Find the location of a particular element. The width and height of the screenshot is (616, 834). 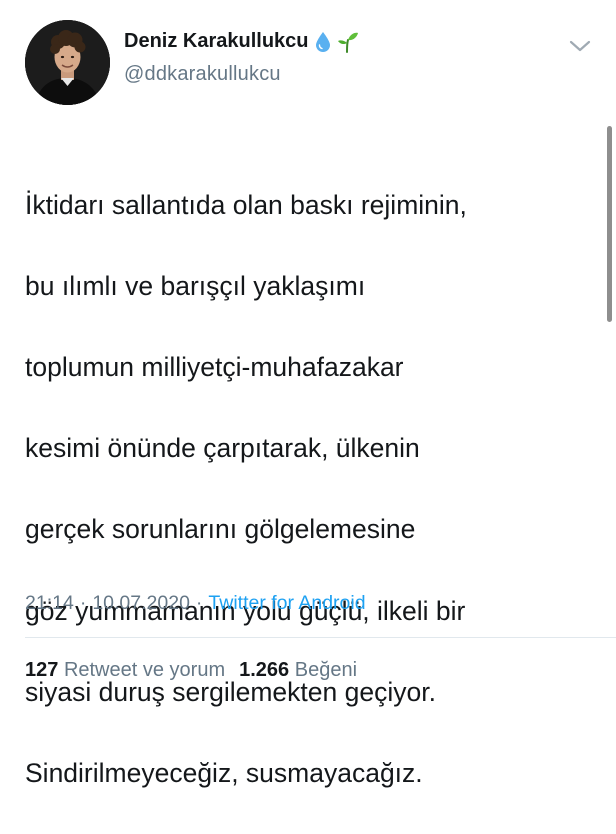

scrollbar is located at coordinates (609, 224).